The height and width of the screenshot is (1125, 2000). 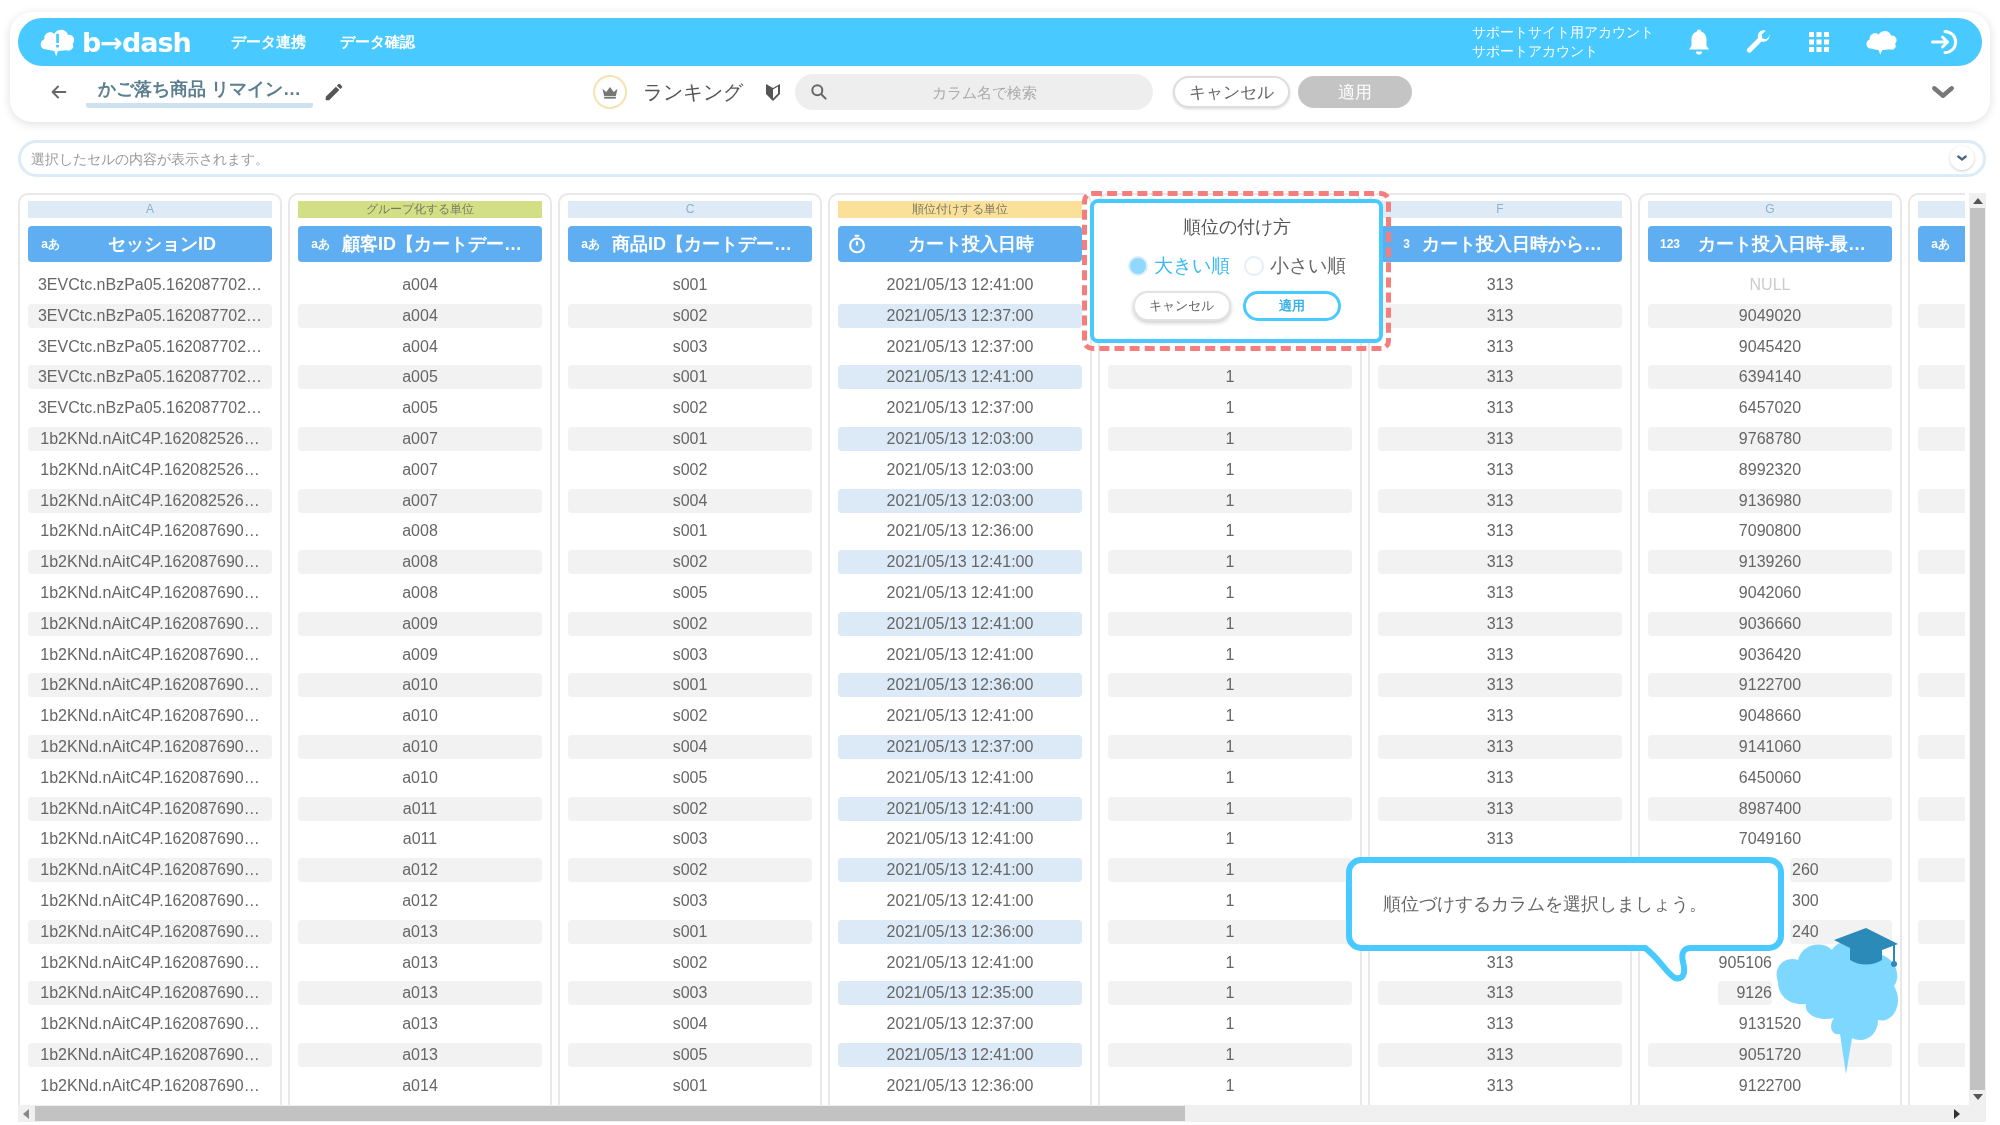 What do you see at coordinates (1770, 685) in the screenshot?
I see `table-cell: 9122700` at bounding box center [1770, 685].